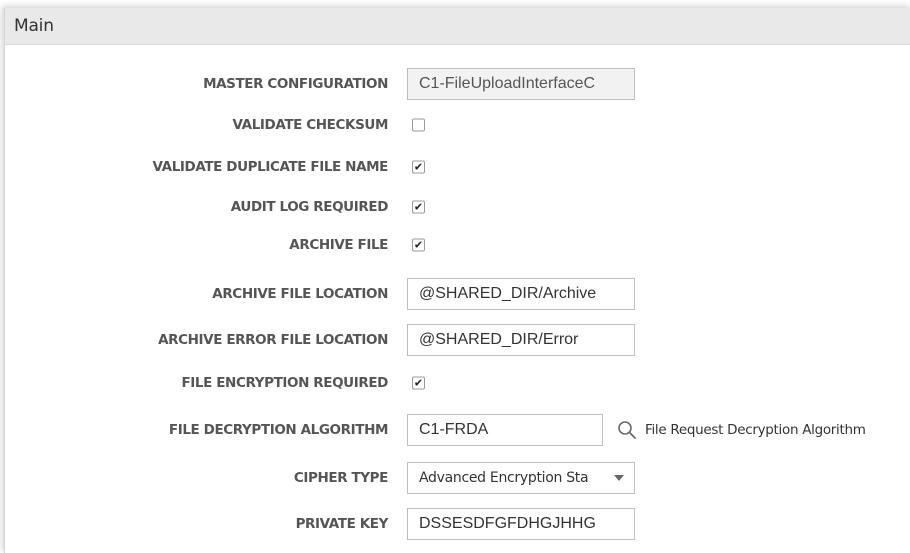  I want to click on archive-file-location-input: @SHARED_DIR/Archive, so click(521, 294).